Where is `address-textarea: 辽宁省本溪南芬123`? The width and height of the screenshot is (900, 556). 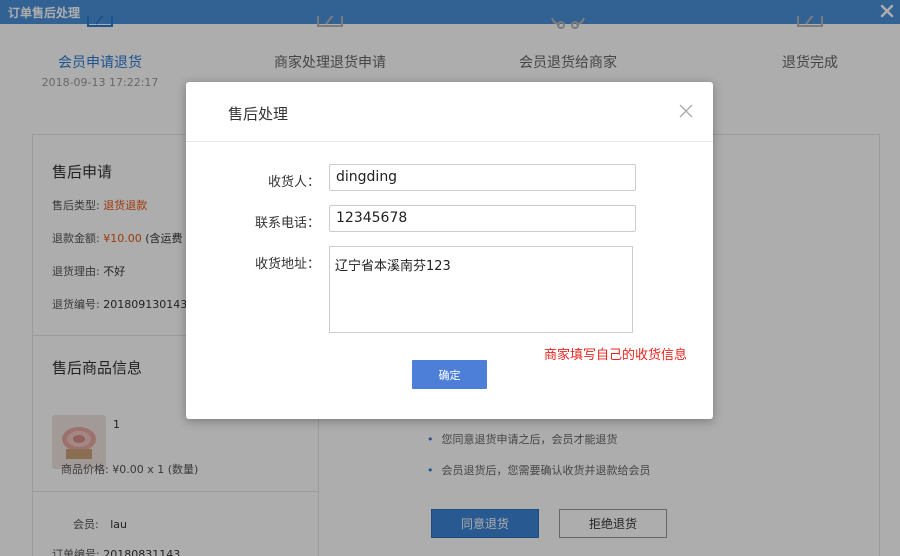
address-textarea: 辽宁省本溪南芬123 is located at coordinates (481, 289).